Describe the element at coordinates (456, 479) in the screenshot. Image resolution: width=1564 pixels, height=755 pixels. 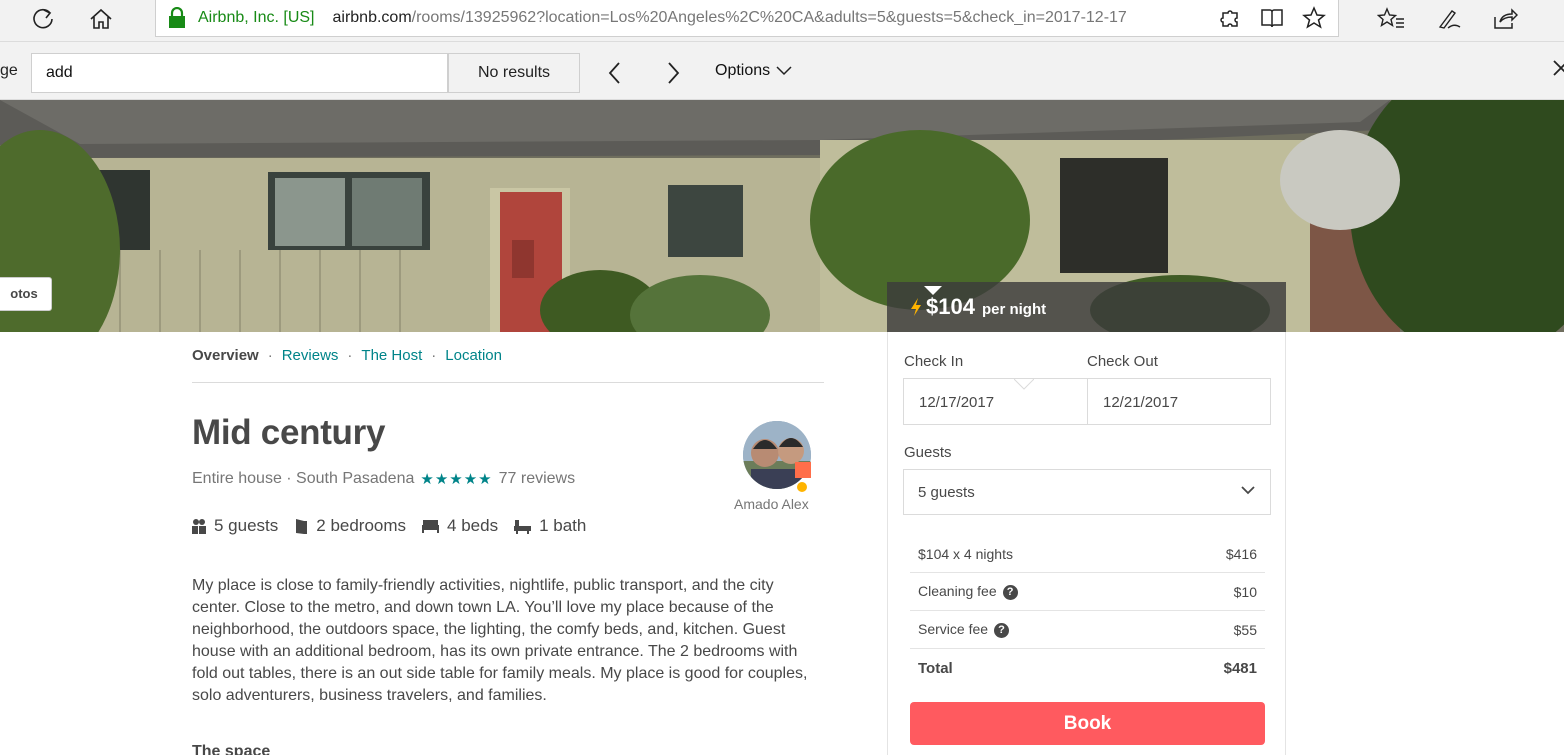
I see `rating-stars: ★★★★★` at that location.